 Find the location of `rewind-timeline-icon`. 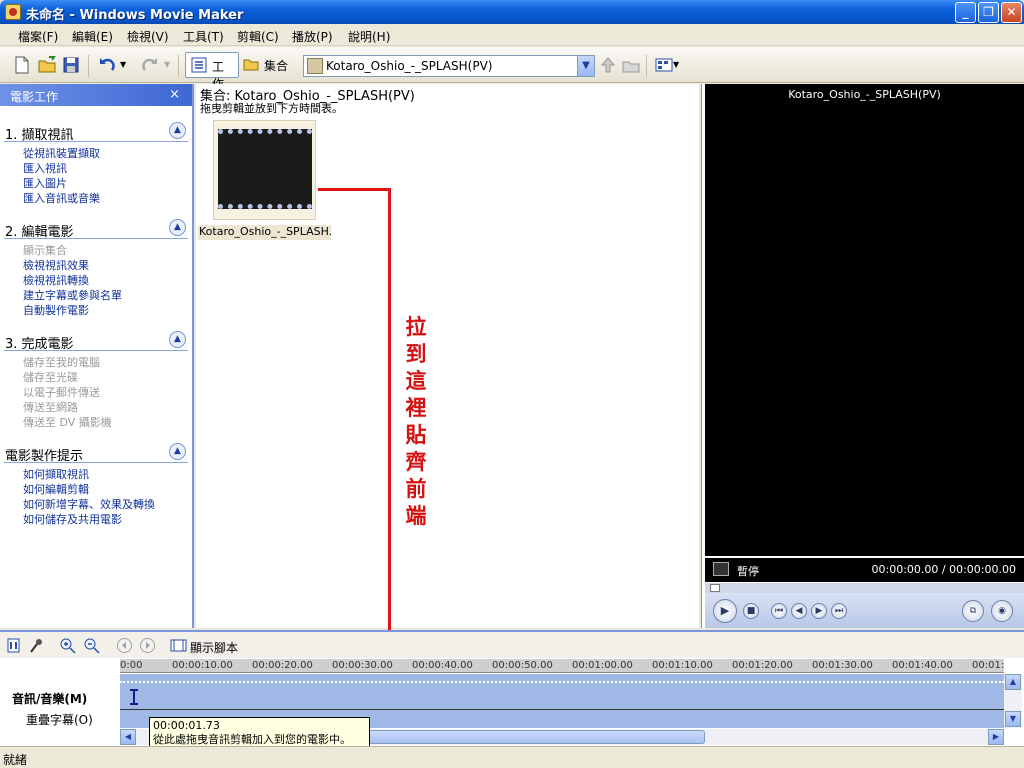

rewind-timeline-icon is located at coordinates (124, 645).